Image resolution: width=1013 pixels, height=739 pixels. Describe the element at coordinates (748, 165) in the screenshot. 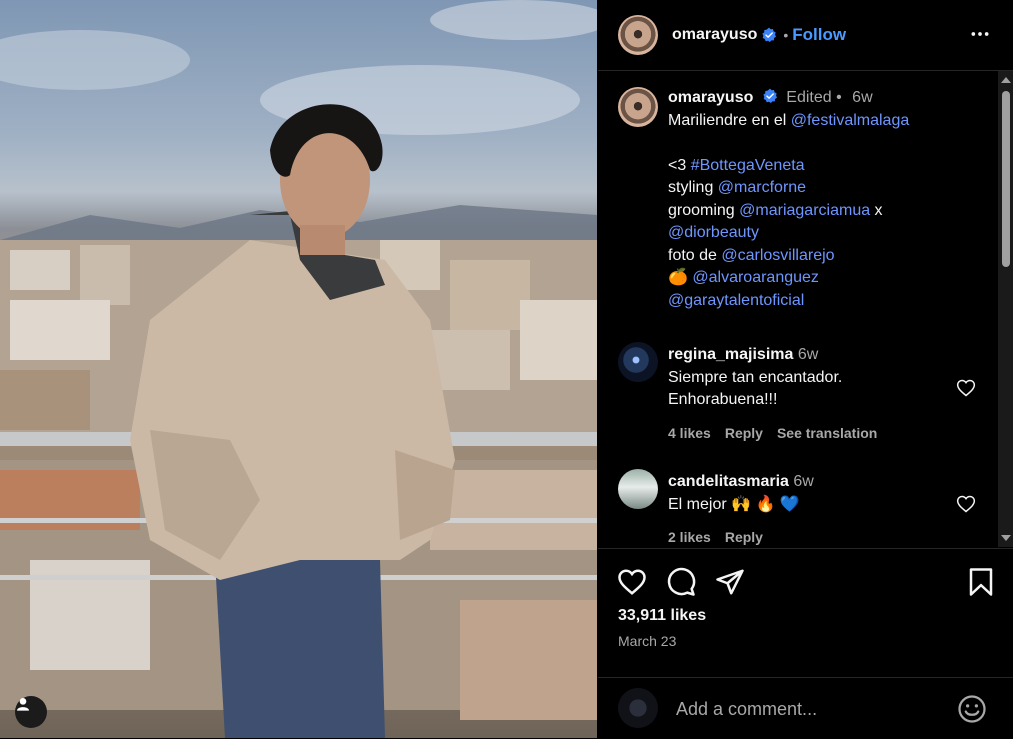

I see `hashtag-link: #BottegaVeneta` at that location.